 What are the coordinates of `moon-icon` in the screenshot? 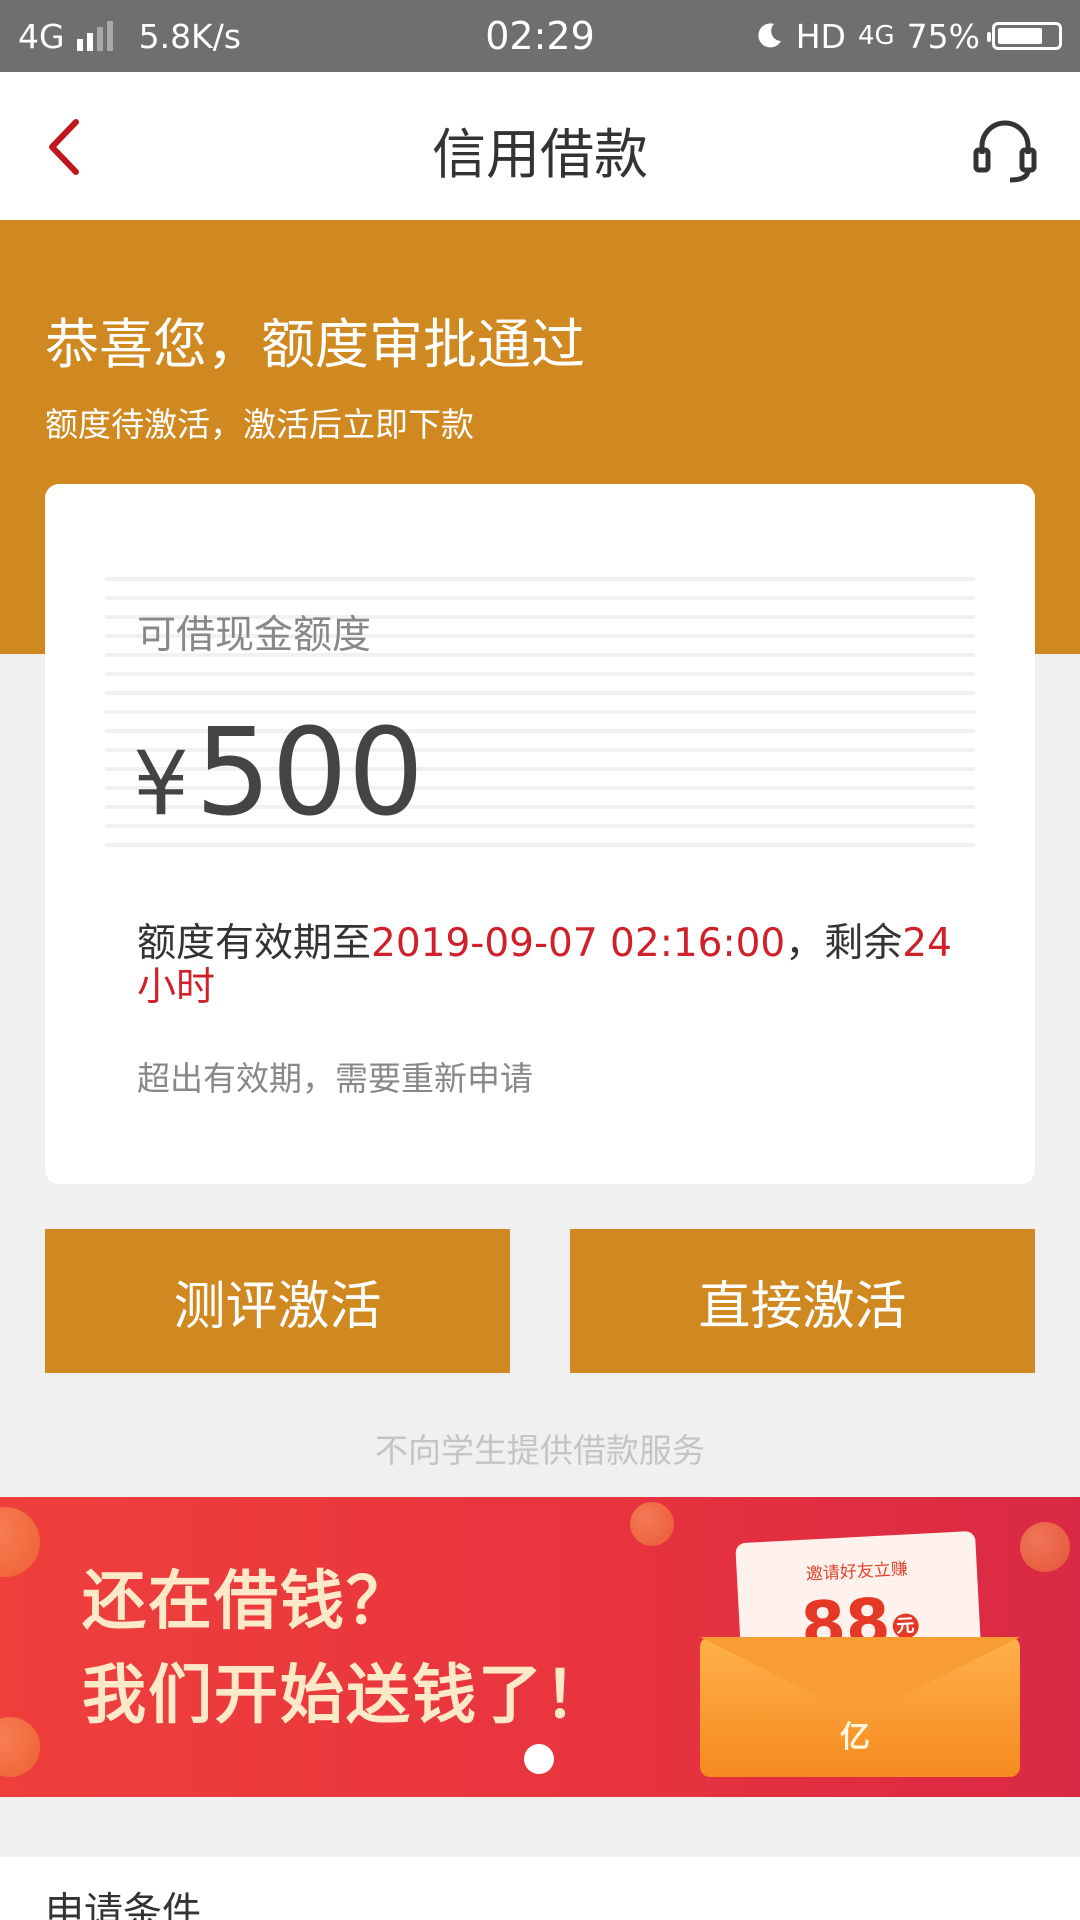 It's located at (769, 35).